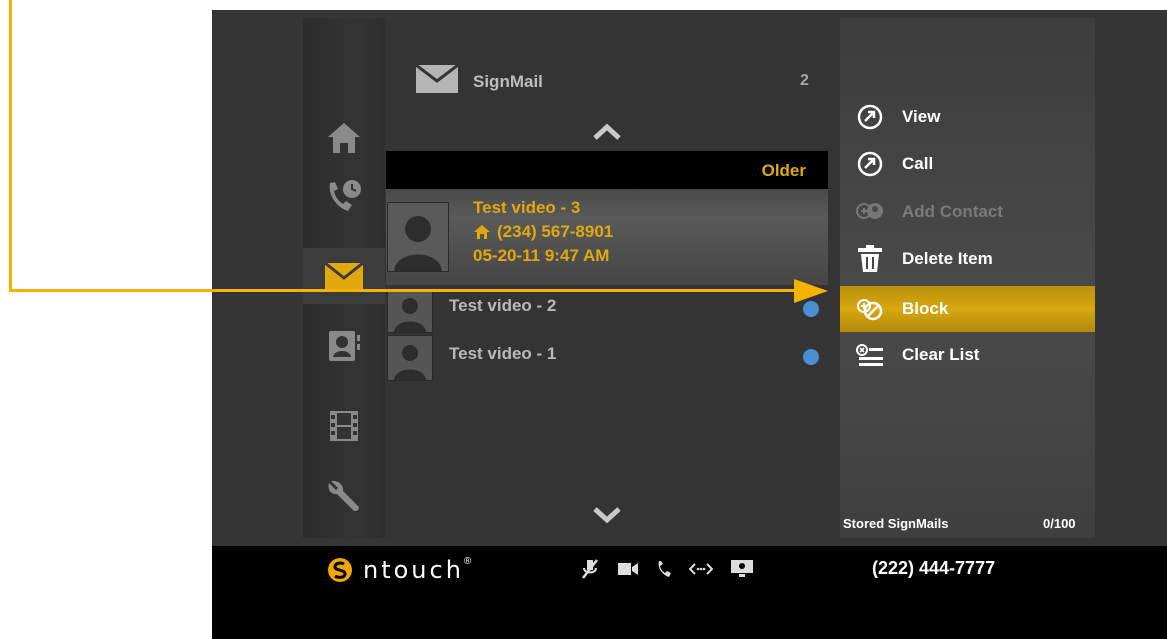 This screenshot has width=1167, height=639. I want to click on mic-muted-icon, so click(590, 569).